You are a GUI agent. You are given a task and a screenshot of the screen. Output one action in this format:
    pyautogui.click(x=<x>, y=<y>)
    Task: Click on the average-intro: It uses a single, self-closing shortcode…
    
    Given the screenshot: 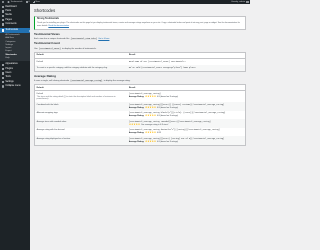 What is the action you would take?
    pyautogui.click(x=82, y=80)
    